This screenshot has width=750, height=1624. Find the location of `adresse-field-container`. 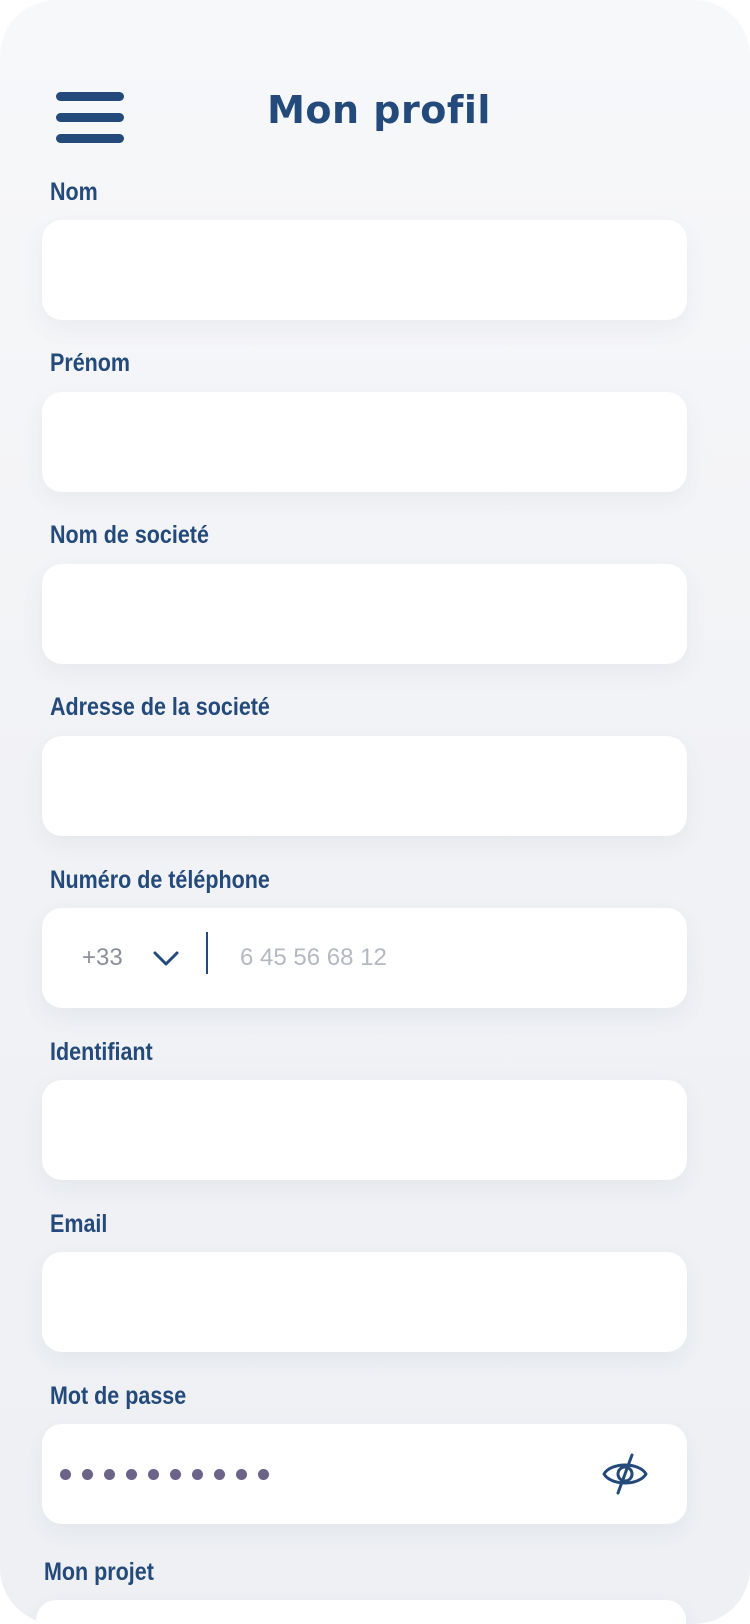

adresse-field-container is located at coordinates (364, 786).